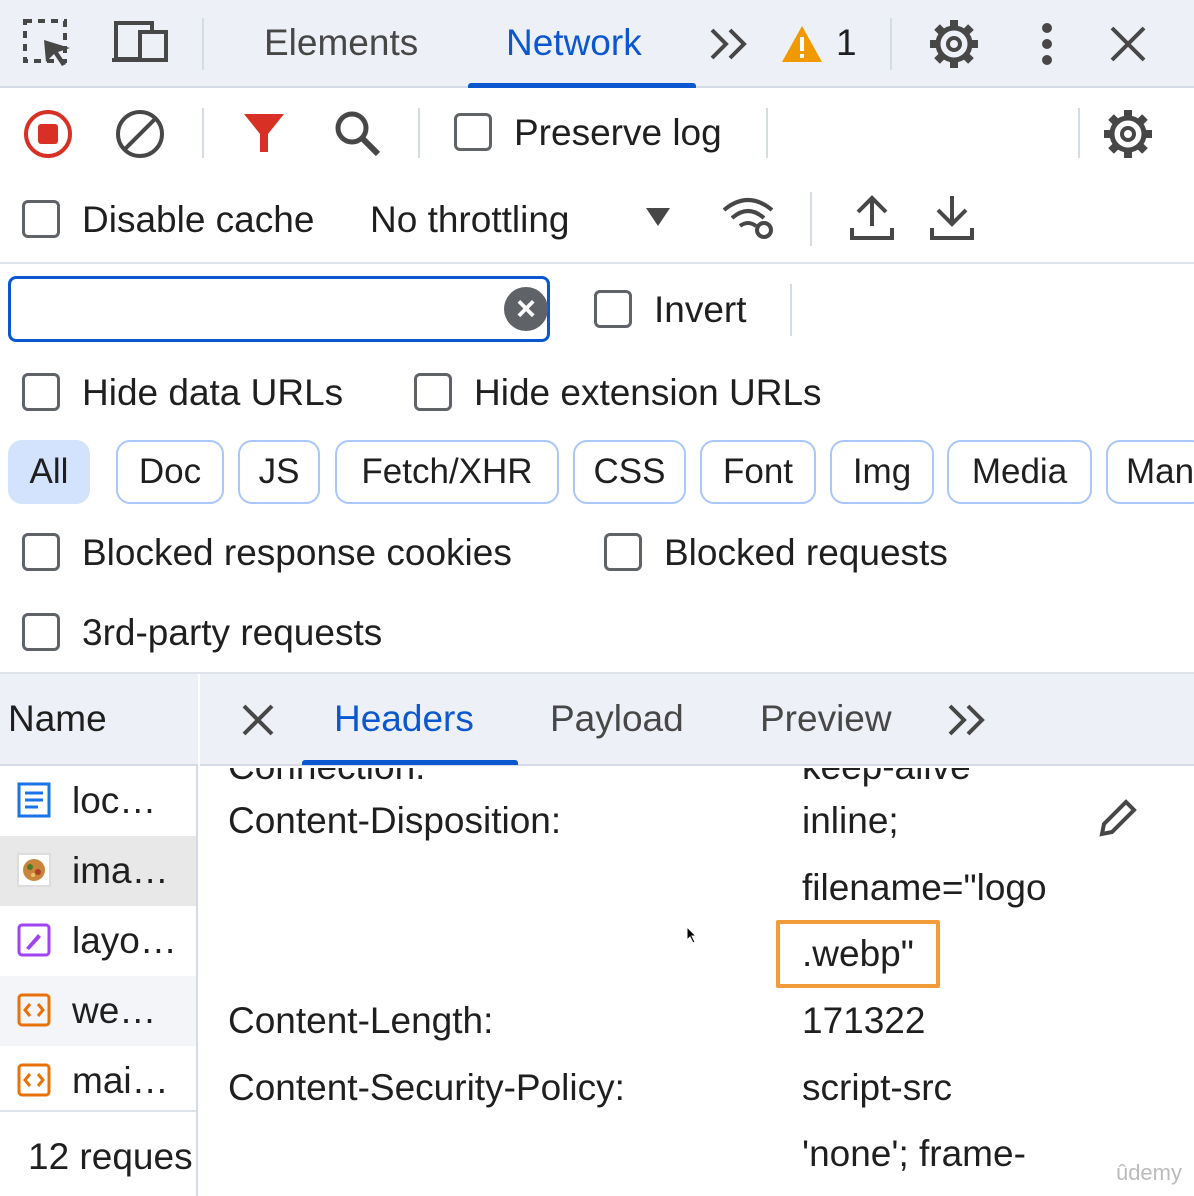  Describe the element at coordinates (170, 472) in the screenshot. I see `type-chip-doc: Doc` at that location.